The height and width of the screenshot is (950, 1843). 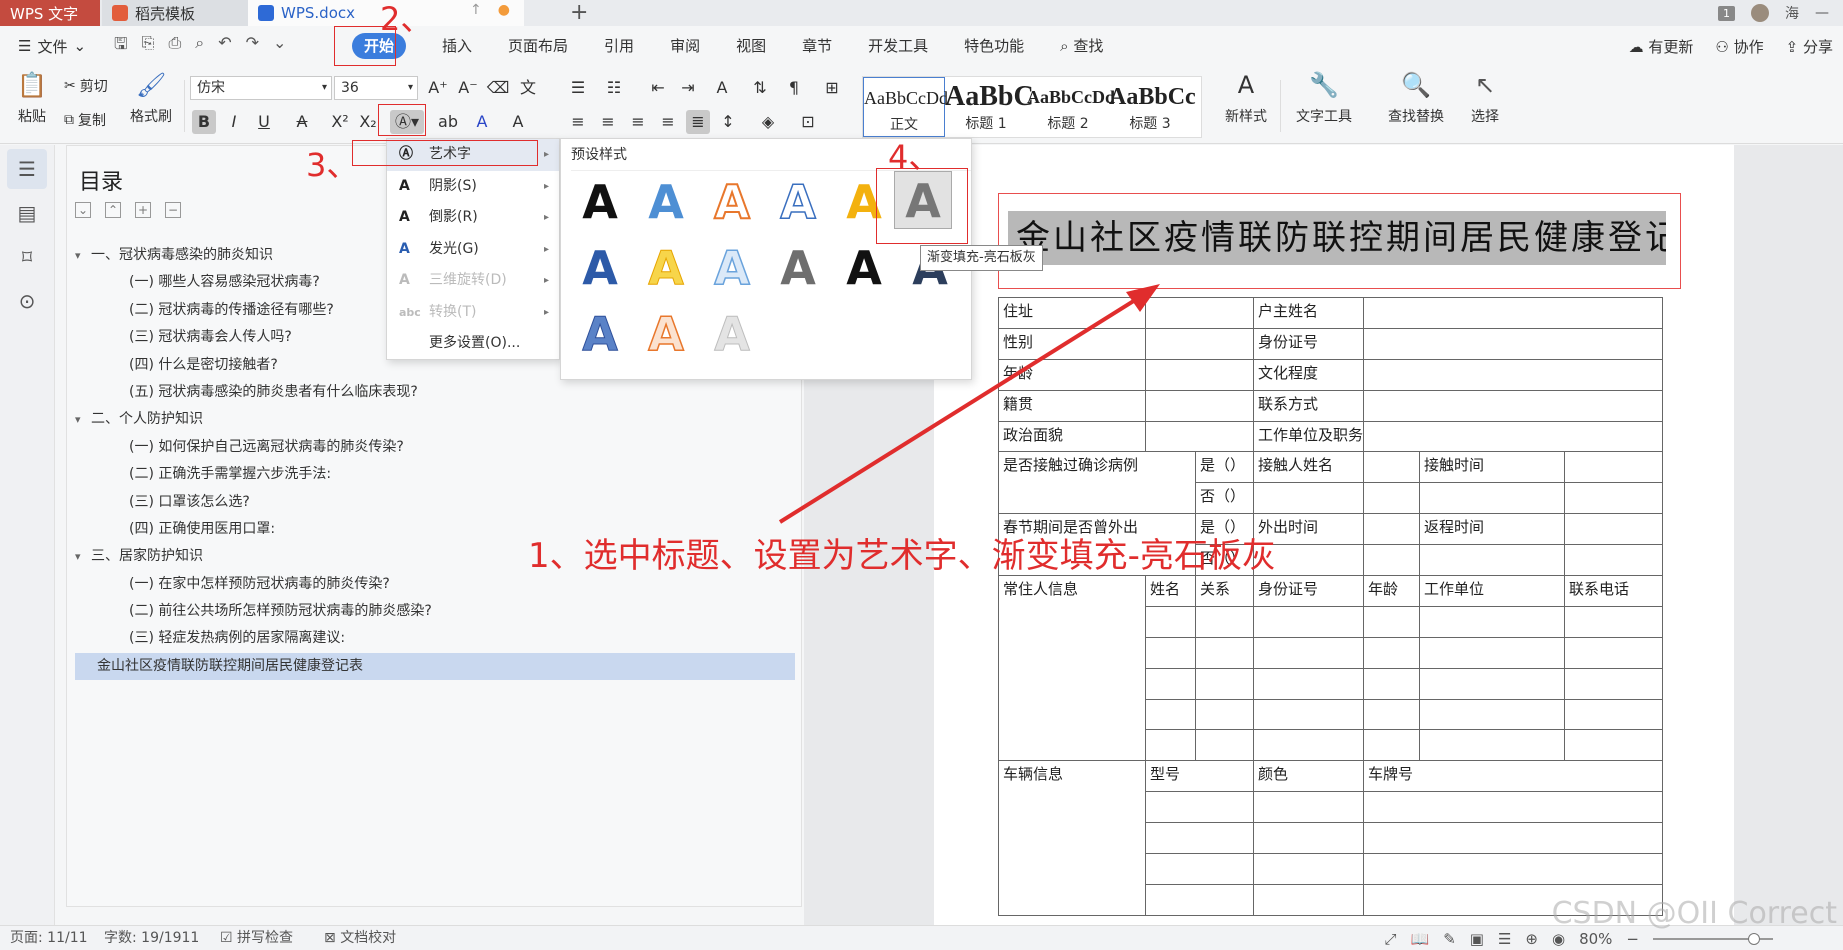 I want to click on customize-quick-access-icon: ⌄, so click(x=279, y=46).